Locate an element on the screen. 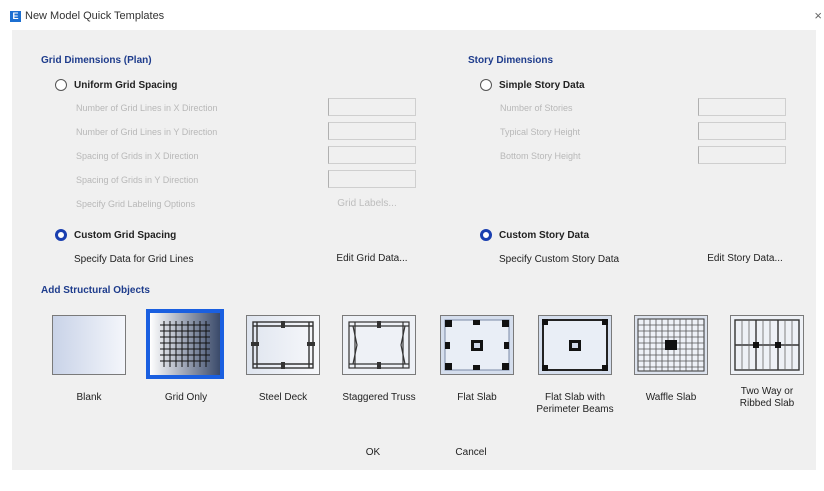 The image size is (824, 491). template-two-way-ribbed-slab is located at coordinates (767, 345).